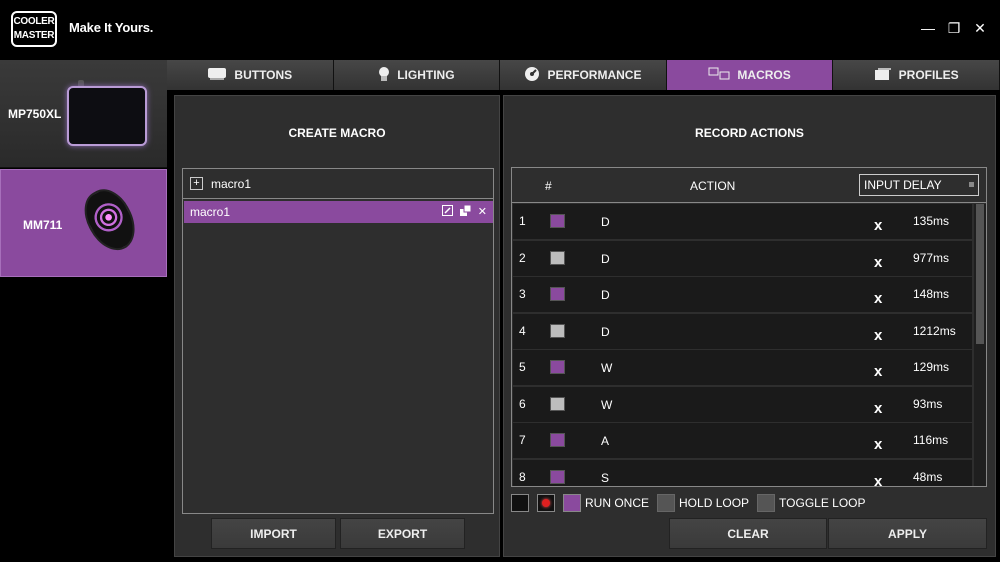  What do you see at coordinates (750, 75) in the screenshot?
I see `tab-macros: MACROS` at bounding box center [750, 75].